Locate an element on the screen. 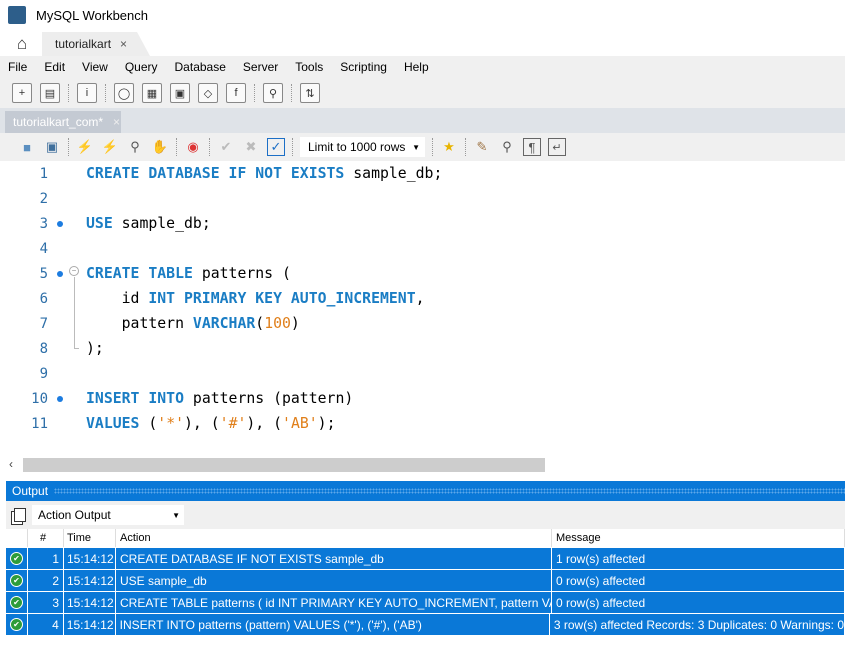  commit-icon: ✔ is located at coordinates (226, 147).